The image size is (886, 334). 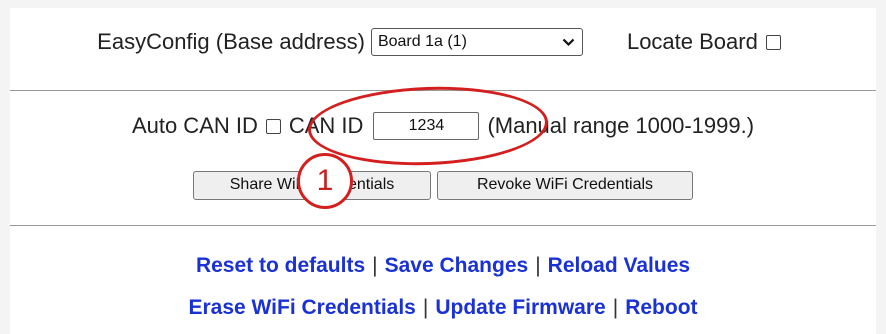 What do you see at coordinates (280, 266) in the screenshot?
I see `reset-to-defaults-link: Reset to defaults` at bounding box center [280, 266].